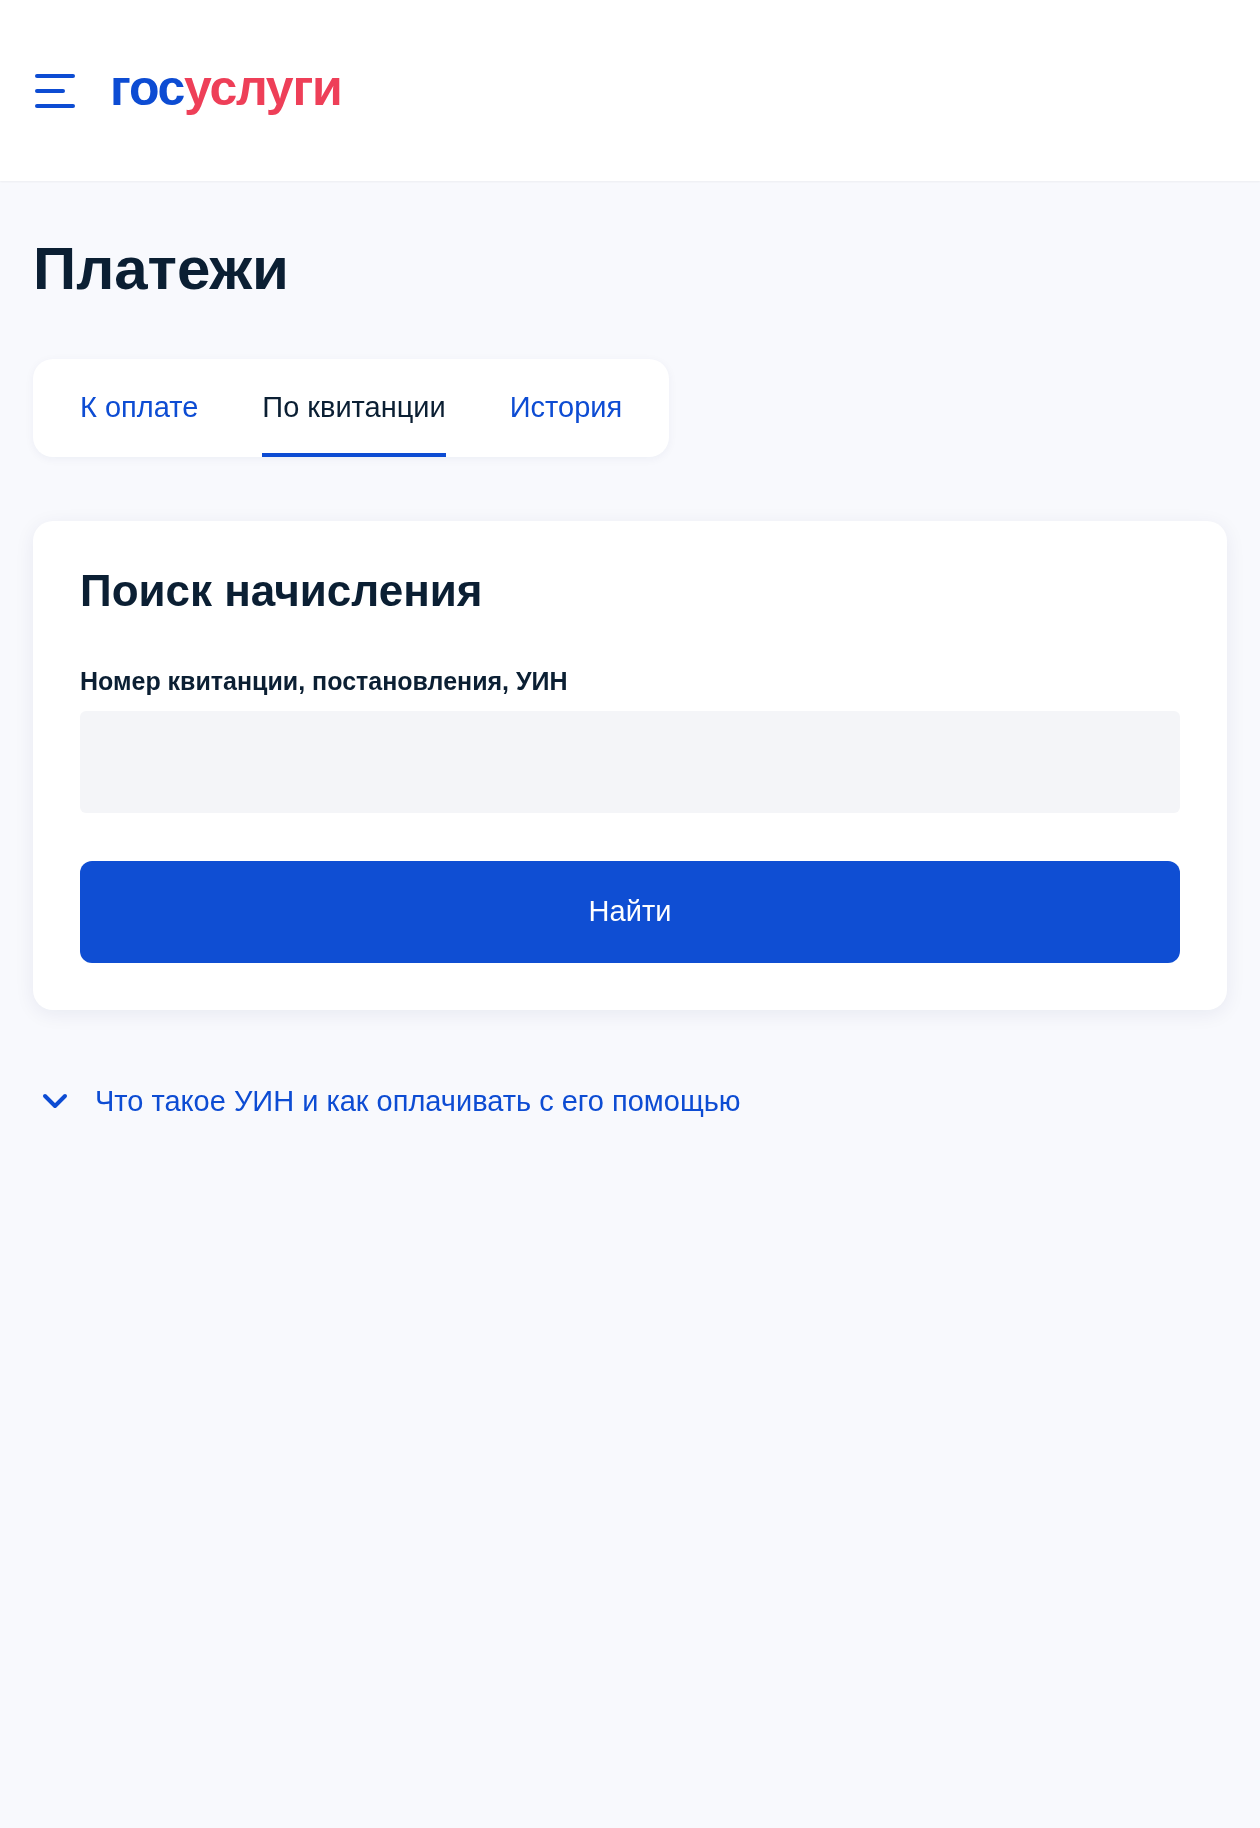 The height and width of the screenshot is (1828, 1260). What do you see at coordinates (282, 591) in the screenshot?
I see `card-heading: Поиск начисления` at bounding box center [282, 591].